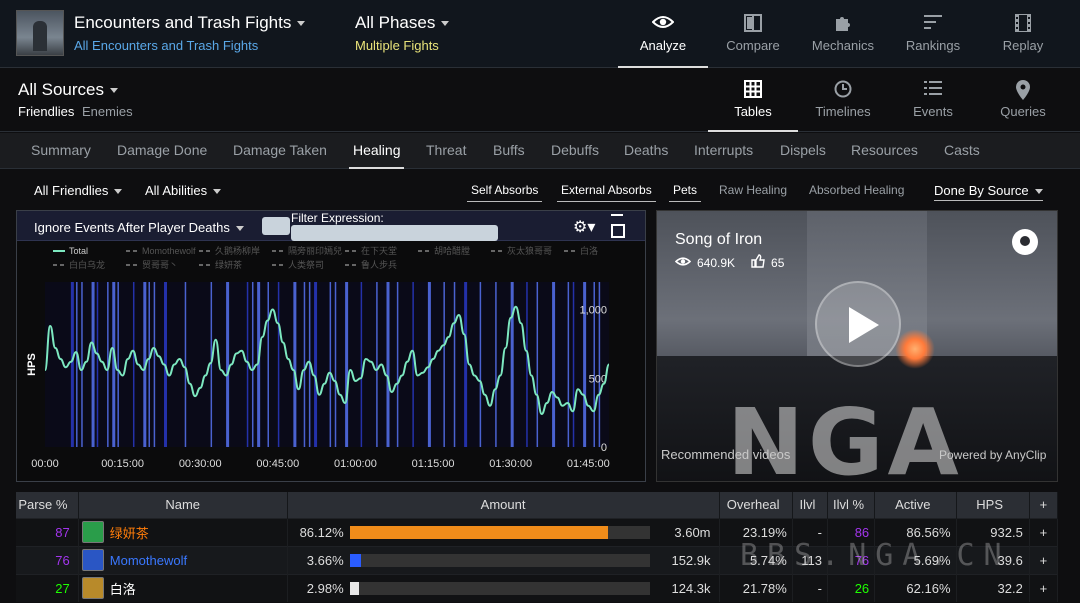 The width and height of the screenshot is (1080, 603). Describe the element at coordinates (47, 531) in the screenshot. I see `parse-cell: 87` at that location.